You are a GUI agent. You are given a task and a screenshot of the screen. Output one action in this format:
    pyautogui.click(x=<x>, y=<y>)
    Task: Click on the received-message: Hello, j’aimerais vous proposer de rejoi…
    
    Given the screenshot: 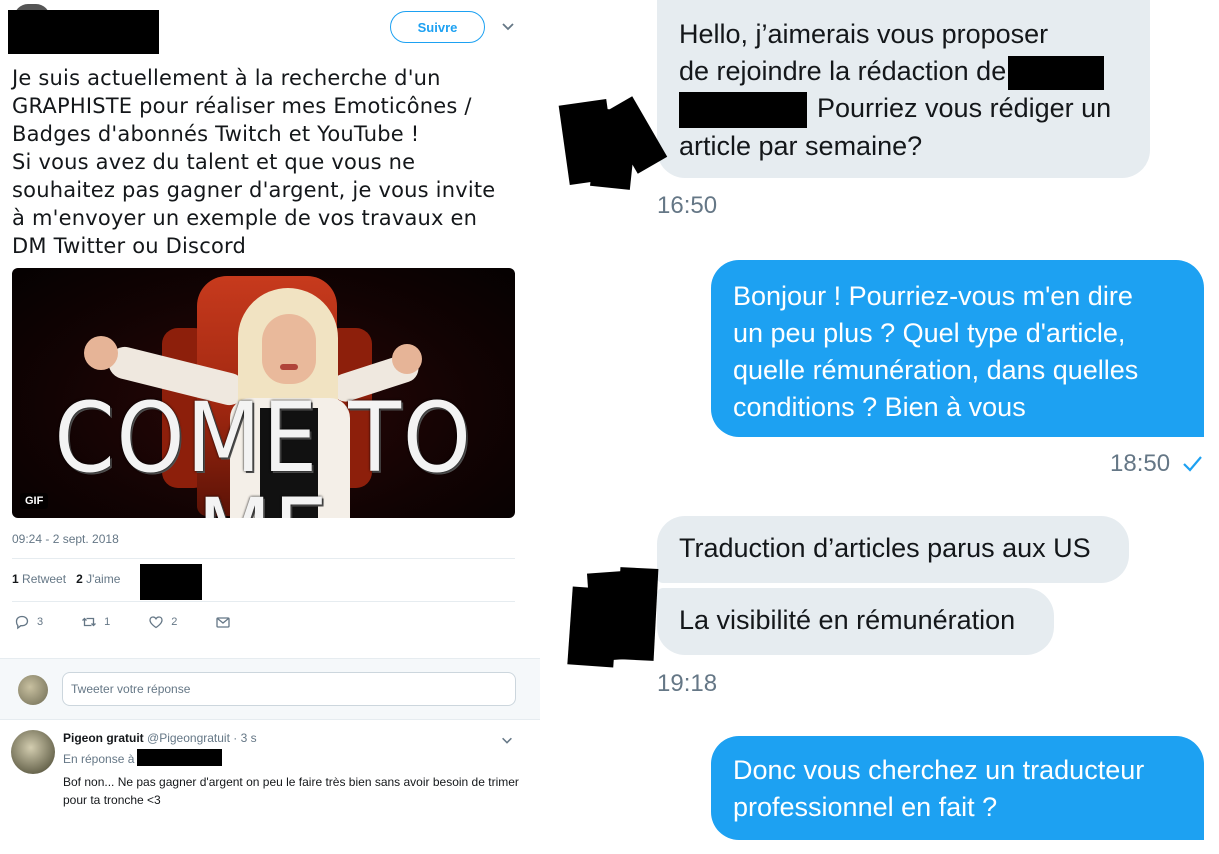 What is the action you would take?
    pyautogui.click(x=903, y=89)
    